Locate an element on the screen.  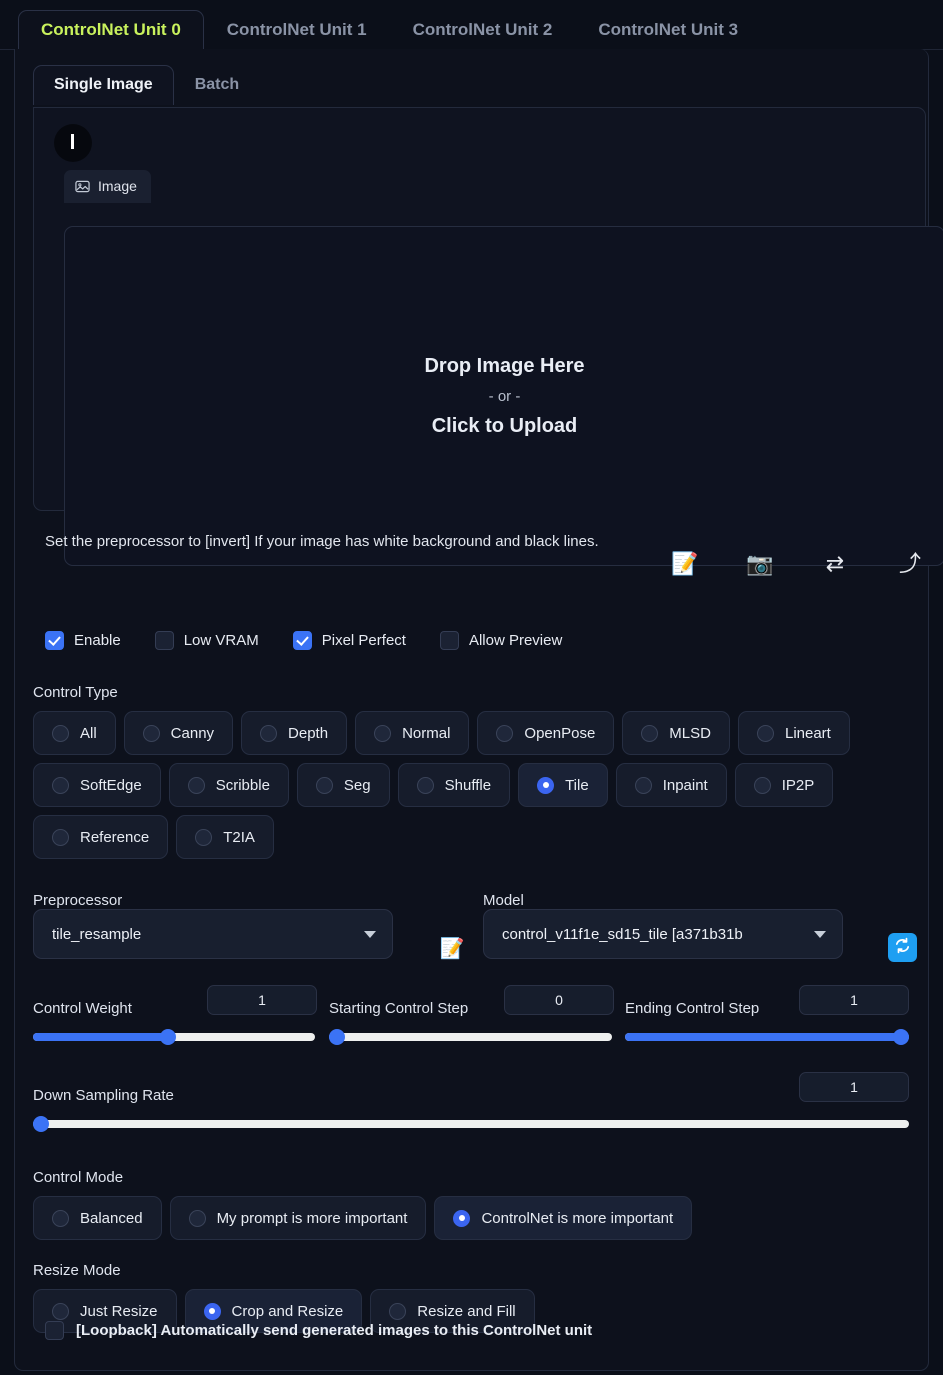
control-type-tile: Tile is located at coordinates (563, 785).